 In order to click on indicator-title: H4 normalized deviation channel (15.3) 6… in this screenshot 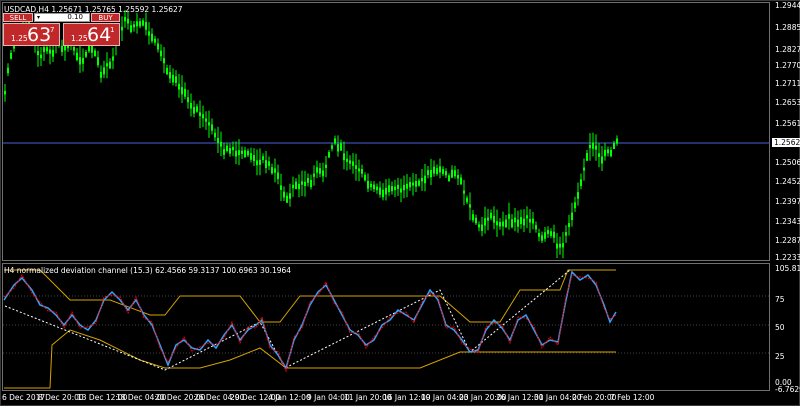, I will do `click(148, 270)`.